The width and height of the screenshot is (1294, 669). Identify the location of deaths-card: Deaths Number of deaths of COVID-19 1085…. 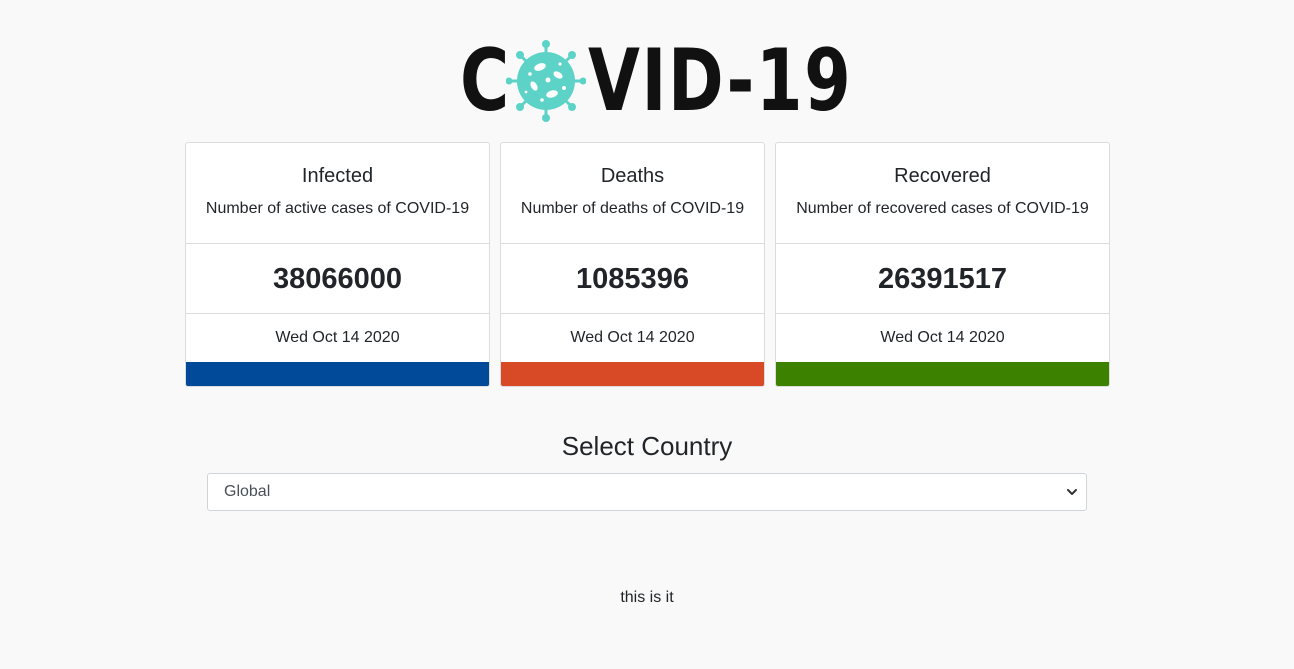
(632, 264).